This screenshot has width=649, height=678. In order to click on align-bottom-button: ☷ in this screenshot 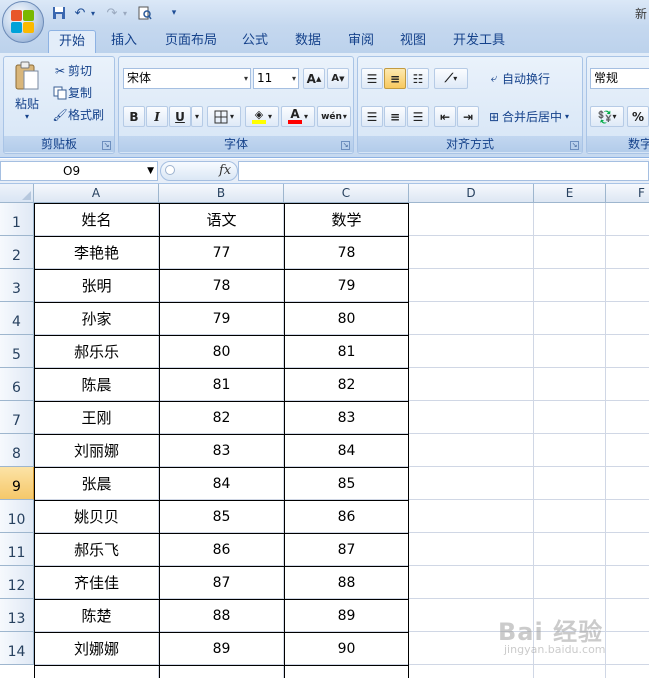, I will do `click(418, 78)`.